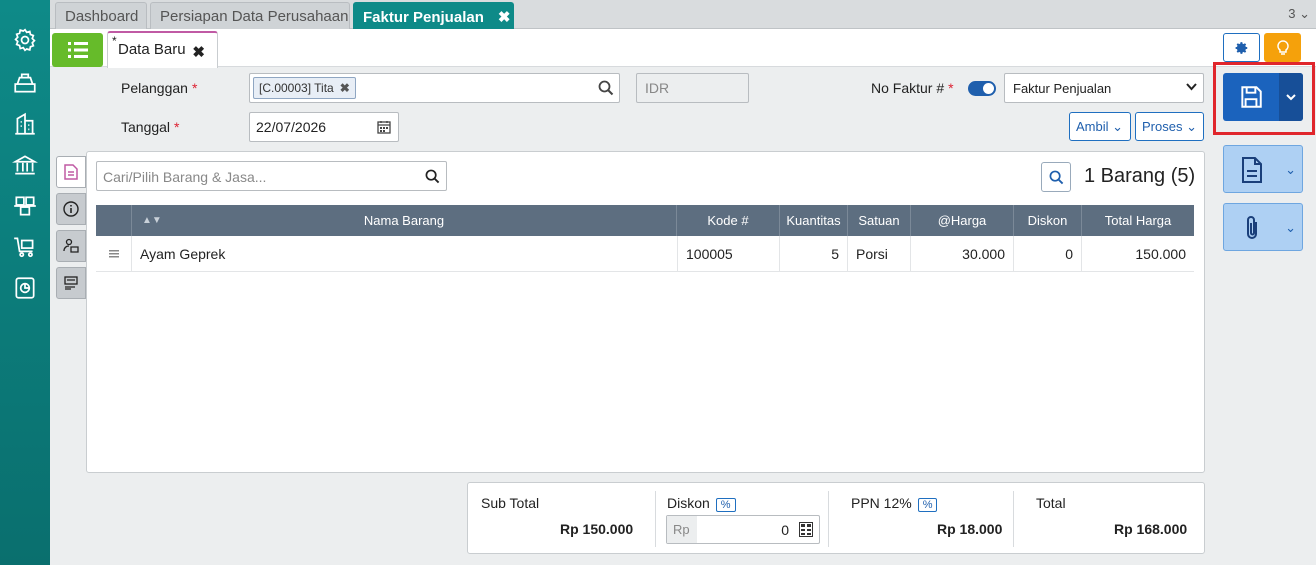  I want to click on diskon-percent-toggle: %, so click(725, 505).